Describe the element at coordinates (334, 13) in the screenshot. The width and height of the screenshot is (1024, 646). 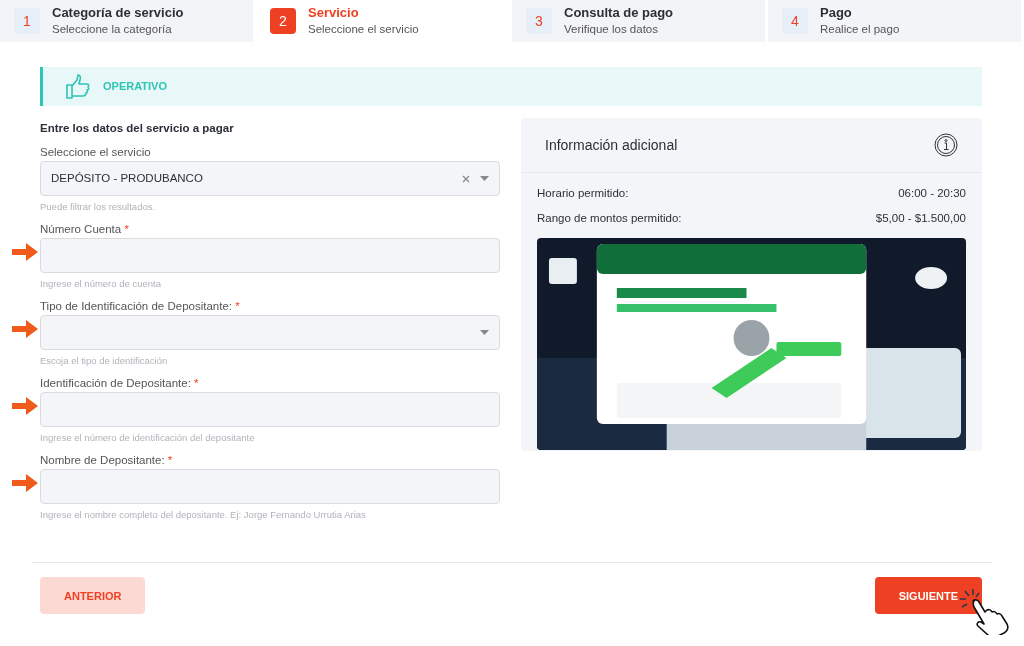
I see `step-title: Servicio` at that location.